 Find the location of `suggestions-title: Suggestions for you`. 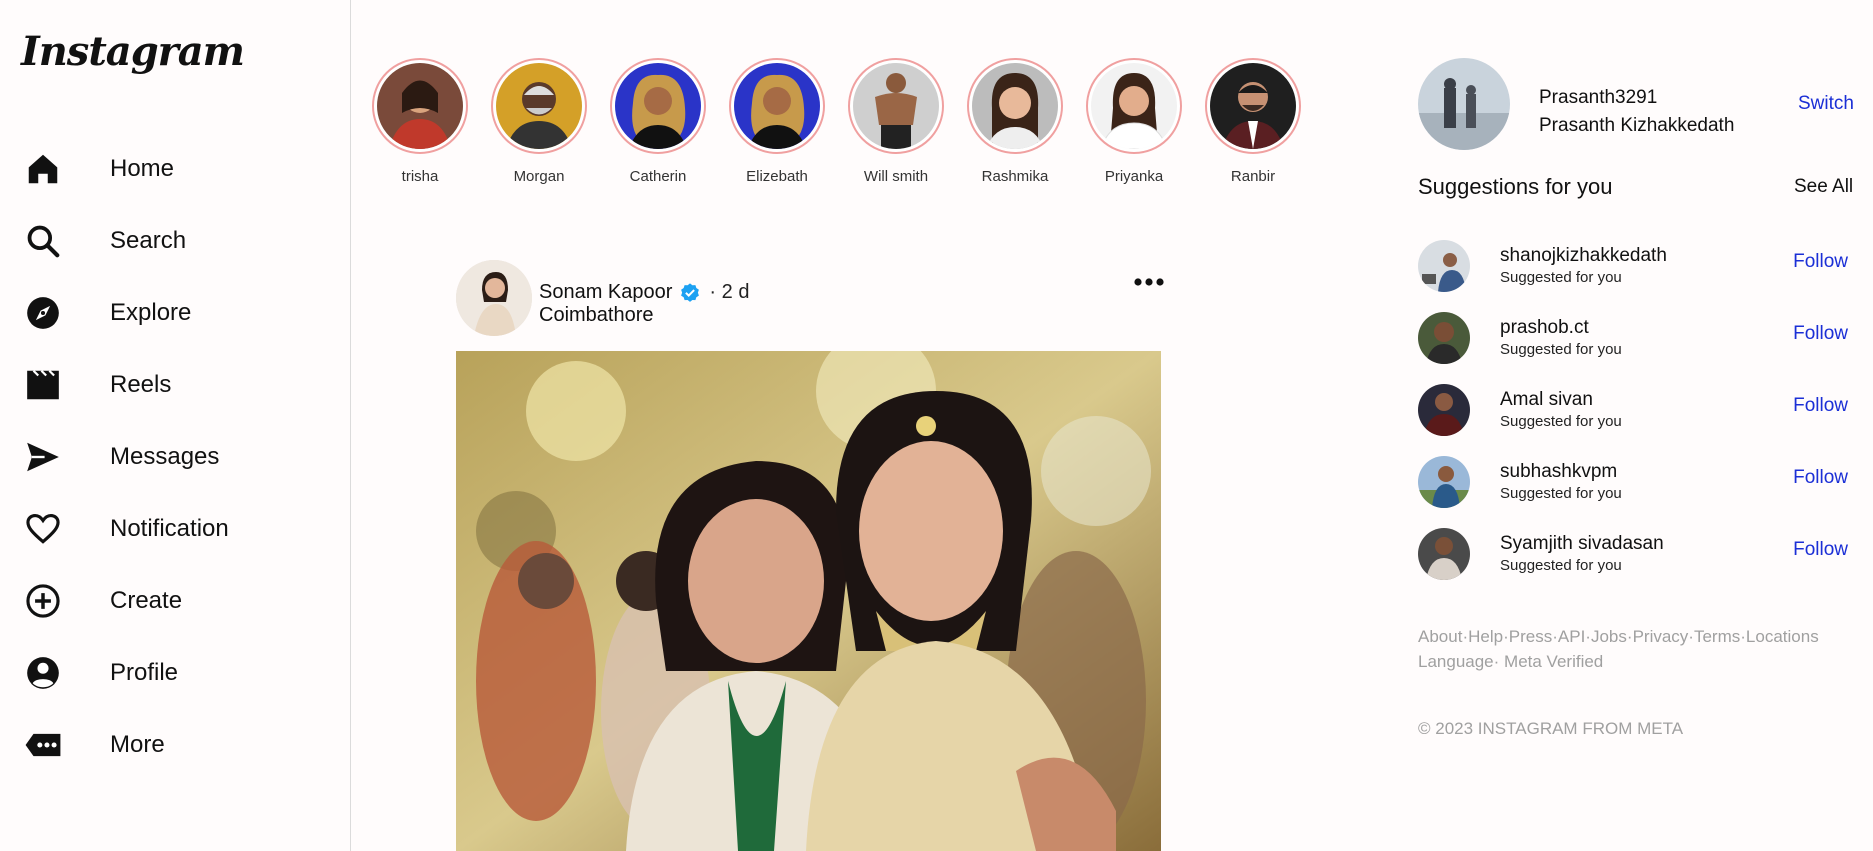

suggestions-title: Suggestions for you is located at coordinates (1515, 186).